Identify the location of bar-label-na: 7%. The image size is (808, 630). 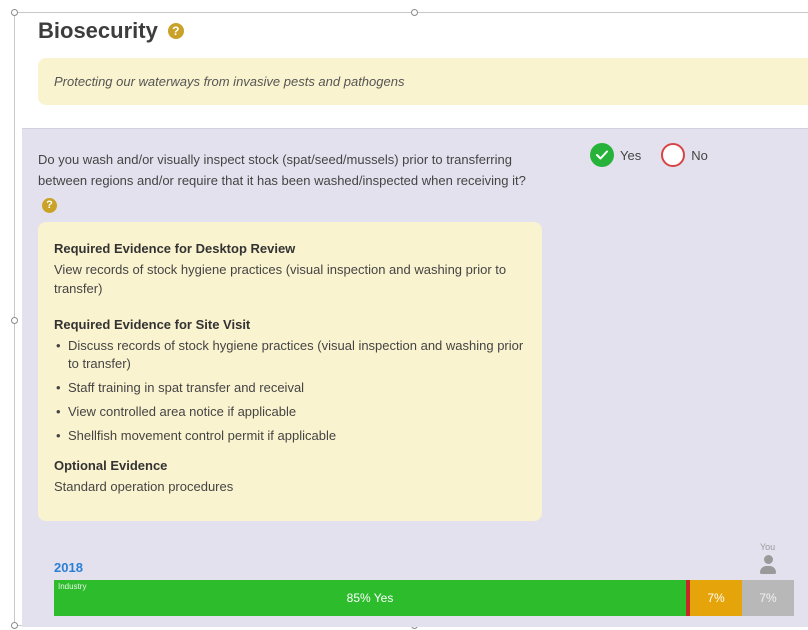
(768, 598).